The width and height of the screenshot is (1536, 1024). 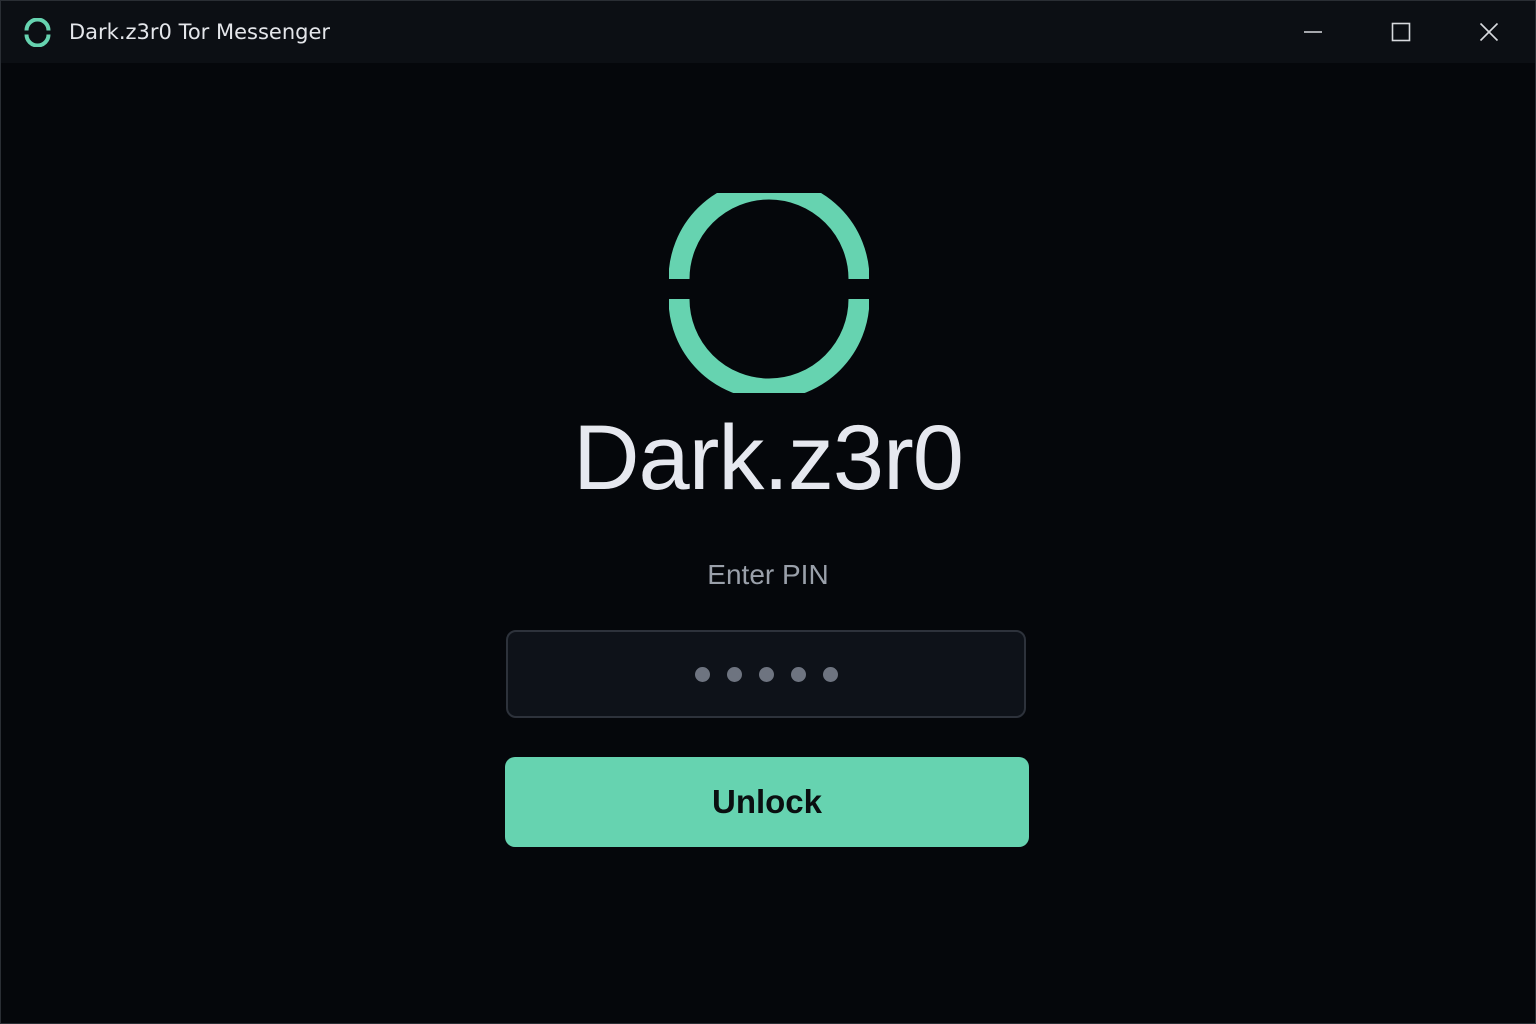 I want to click on window-title: Dark.z3r0 Tor Messenger, so click(x=200, y=32).